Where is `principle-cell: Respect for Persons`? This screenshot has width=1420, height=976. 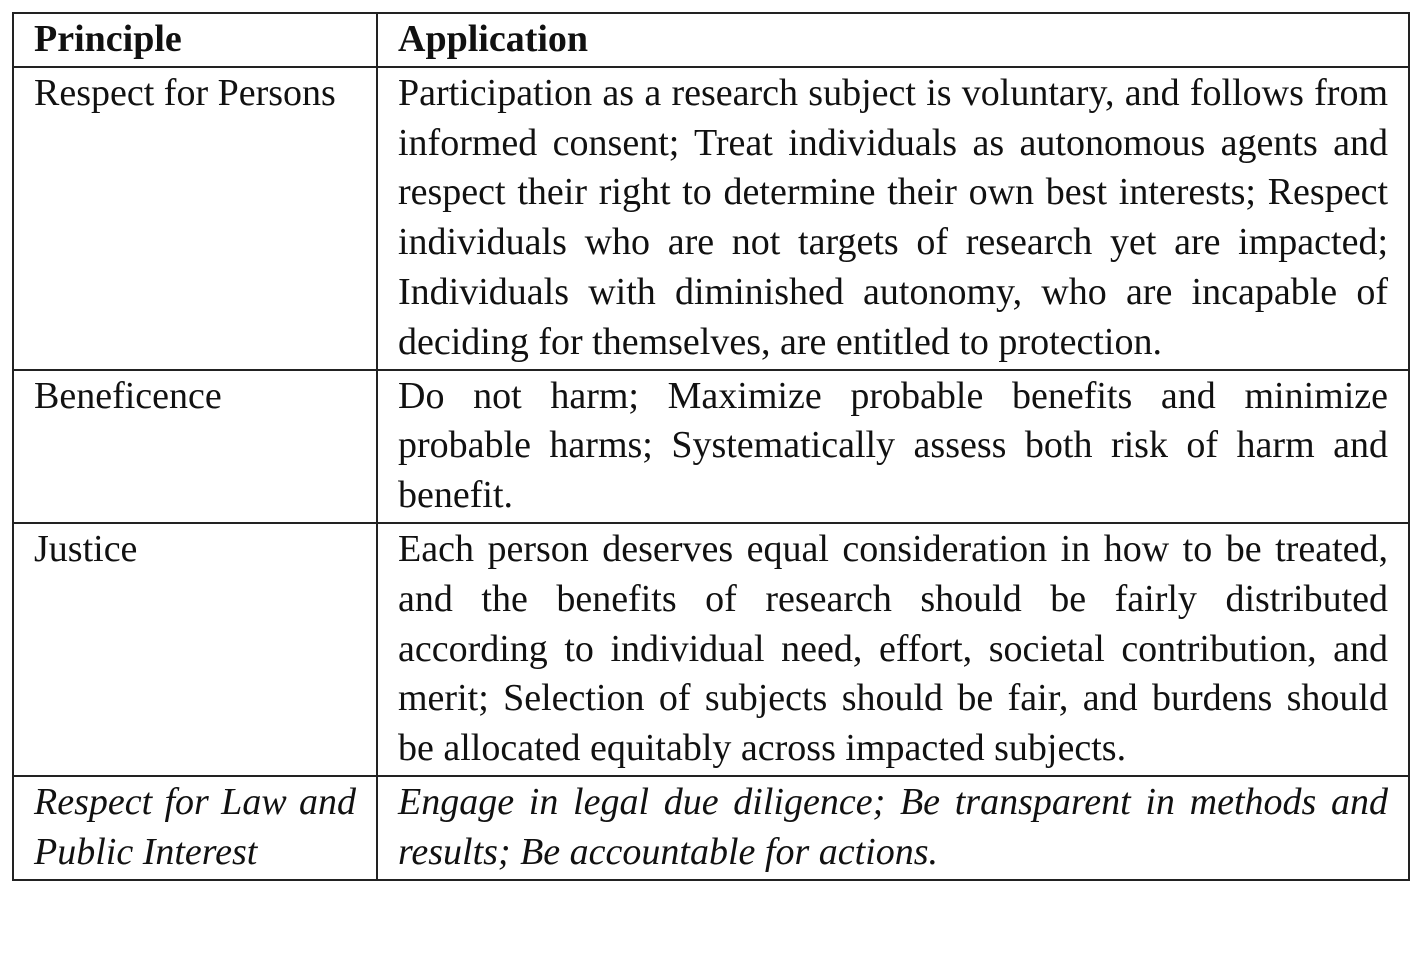
principle-cell: Respect for Persons is located at coordinates (195, 218).